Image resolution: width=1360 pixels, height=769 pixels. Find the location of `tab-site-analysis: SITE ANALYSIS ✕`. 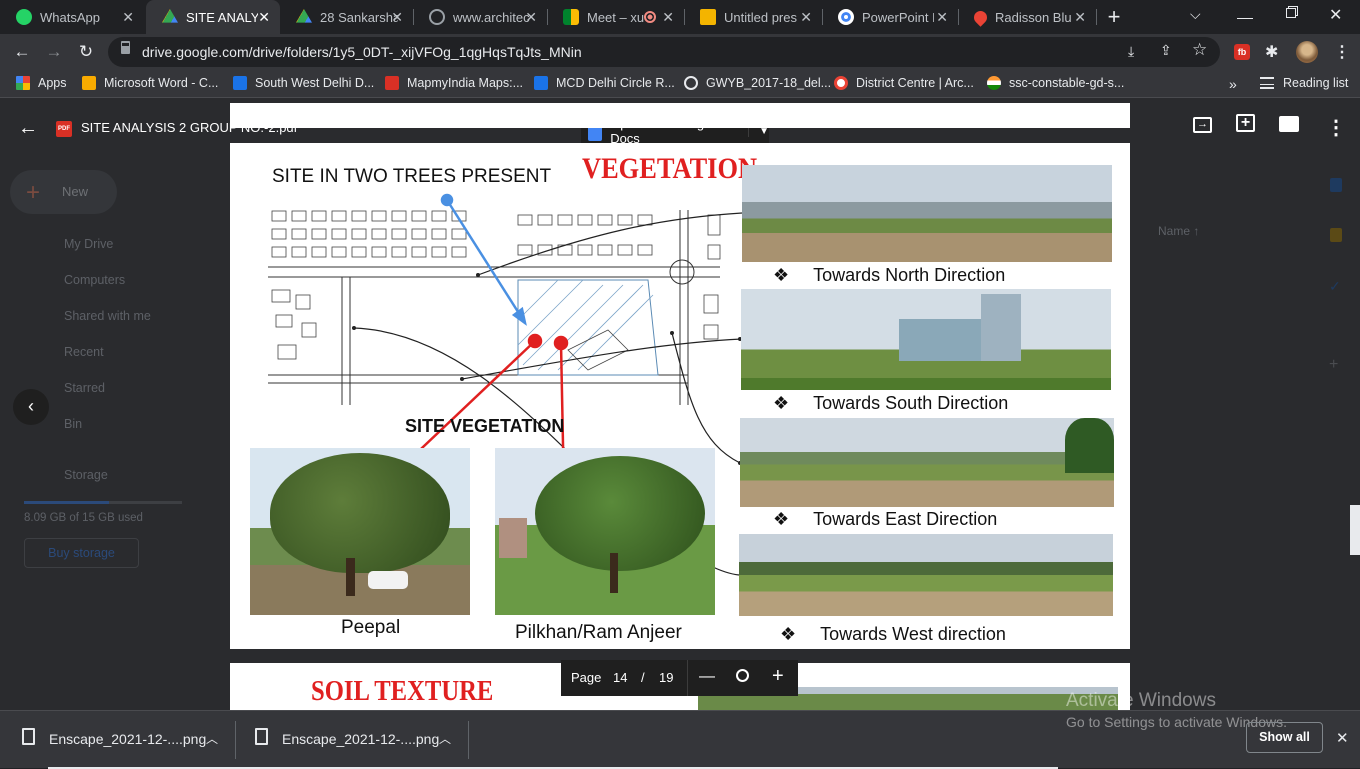

tab-site-analysis: SITE ANALYSIS ✕ is located at coordinates (213, 17).